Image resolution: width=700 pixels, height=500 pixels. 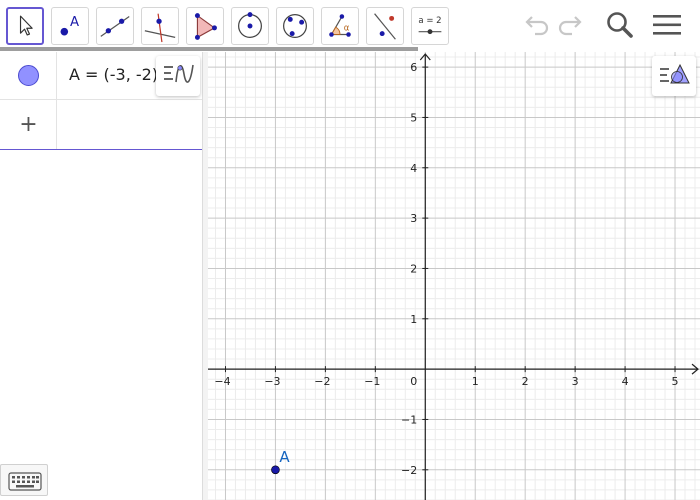 I want to click on reflect-about-line-icon, so click(x=385, y=26).